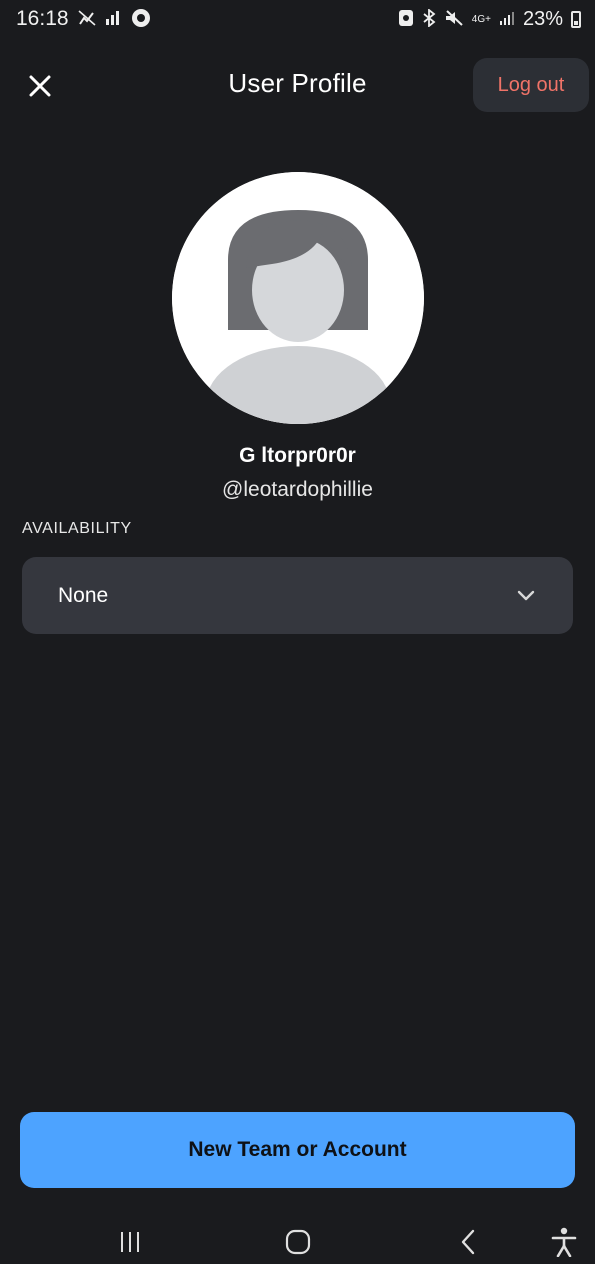 This screenshot has width=595, height=1264. I want to click on recent-apps-button, so click(130, 1242).